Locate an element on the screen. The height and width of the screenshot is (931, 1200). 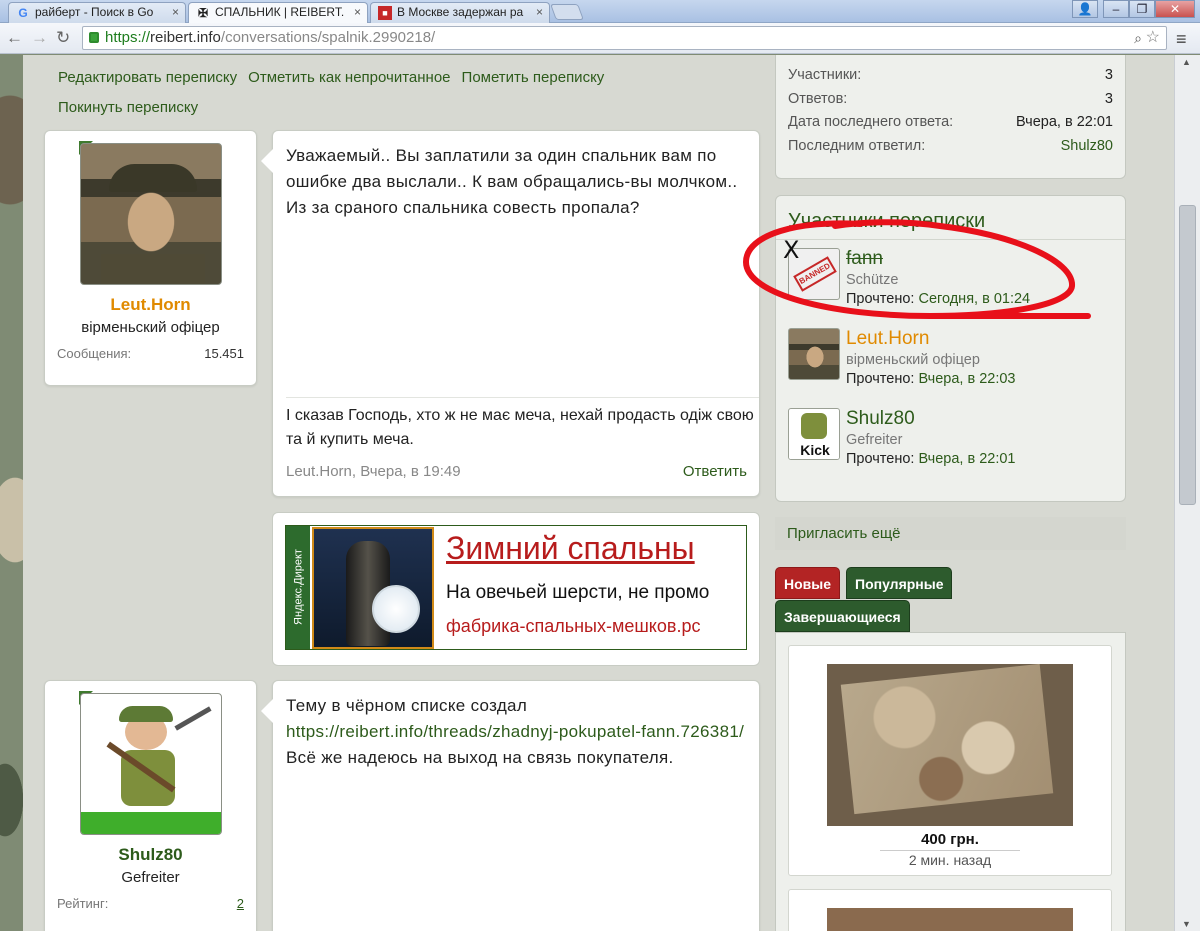
star-conversation-link: Пометить переписку is located at coordinates (533, 77).